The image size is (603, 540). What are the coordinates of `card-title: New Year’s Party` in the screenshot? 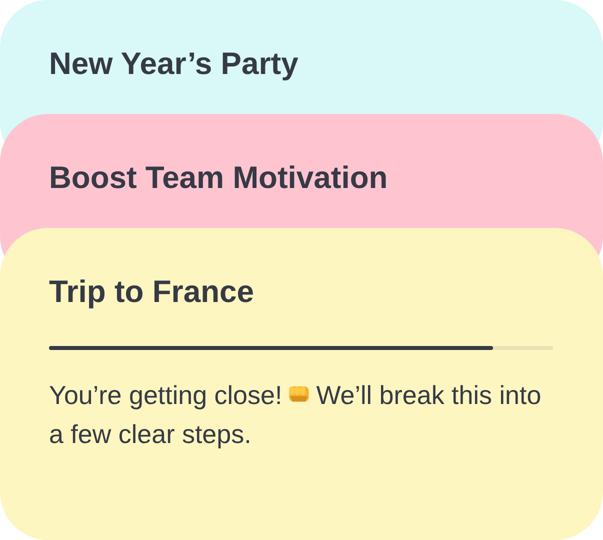 It's located at (174, 64).